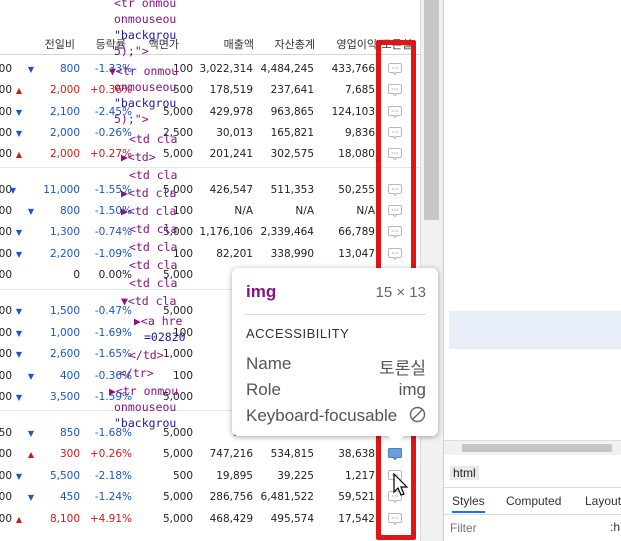  What do you see at coordinates (243, 211) in the screenshot?
I see `cell-sales: N/A` at bounding box center [243, 211].